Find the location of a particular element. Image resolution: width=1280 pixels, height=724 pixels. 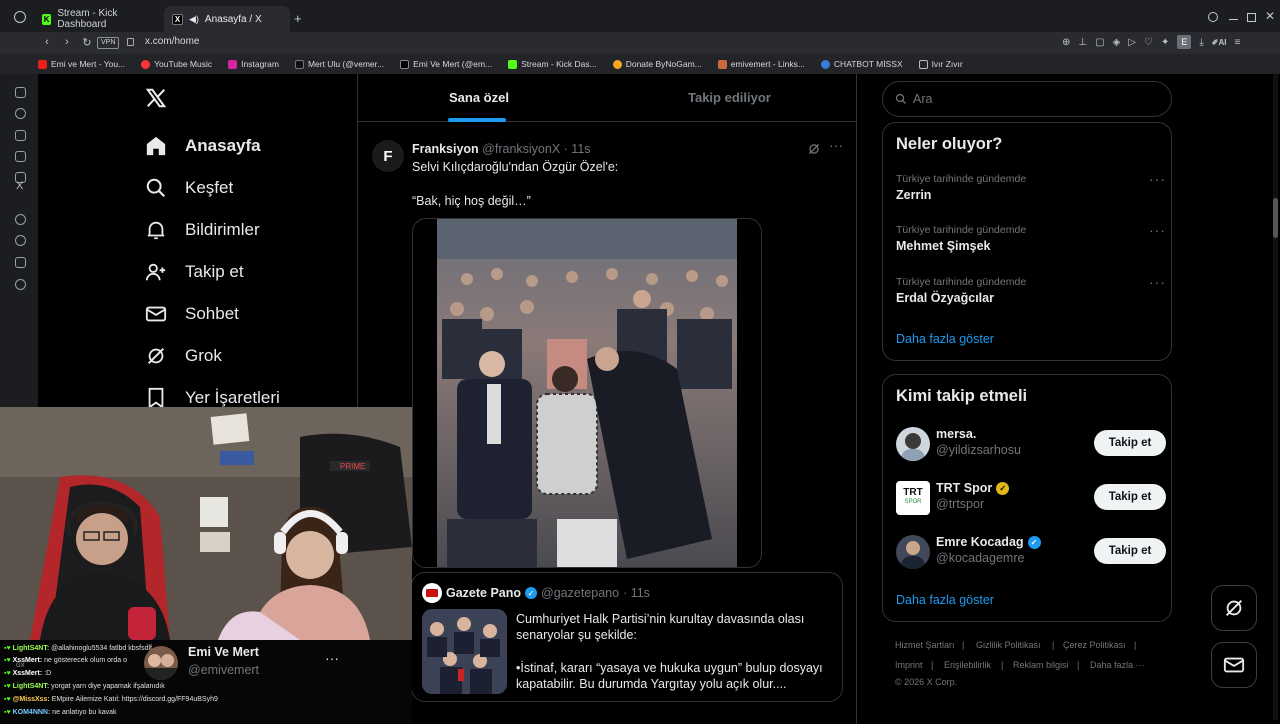

tweet-video is located at coordinates (587, 393).